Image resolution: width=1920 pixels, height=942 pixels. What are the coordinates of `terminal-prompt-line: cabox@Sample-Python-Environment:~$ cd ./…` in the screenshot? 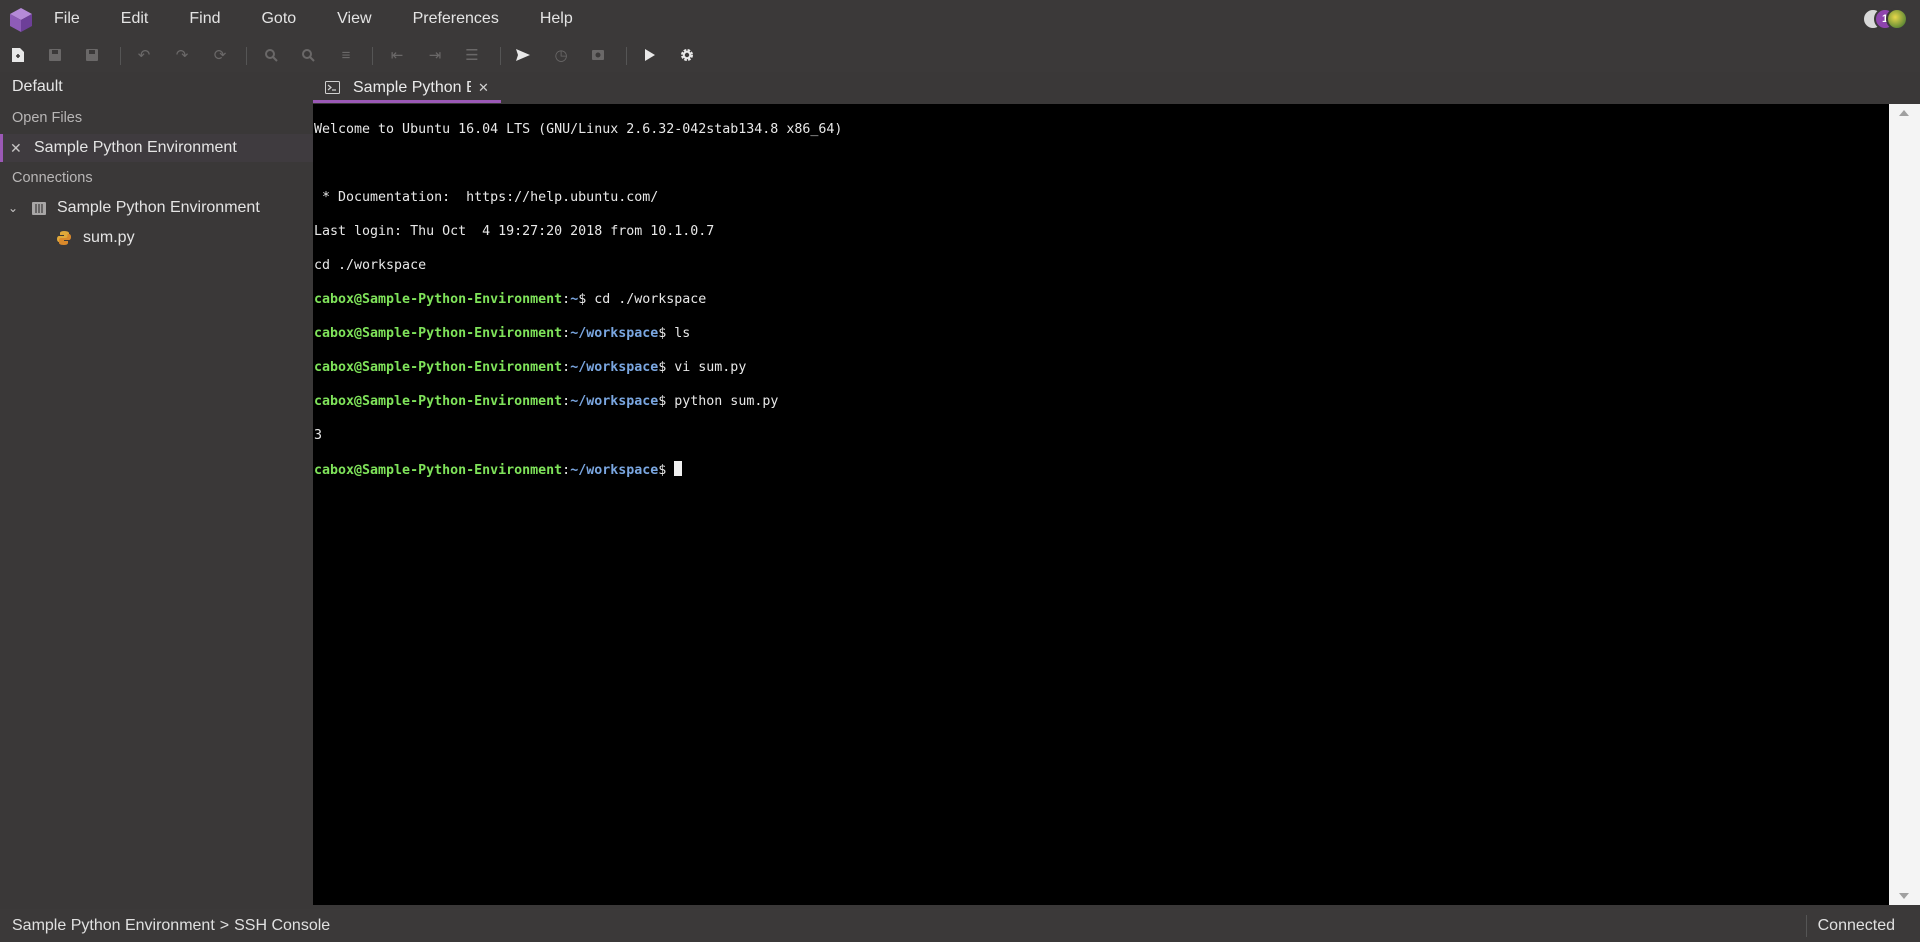 It's located at (1101, 299).